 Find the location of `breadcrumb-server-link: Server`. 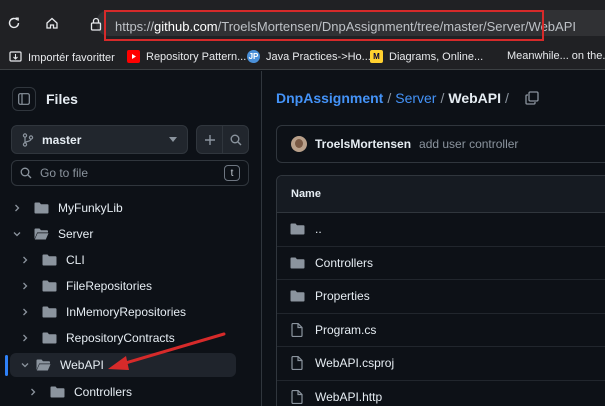

breadcrumb-server-link: Server is located at coordinates (415, 98).